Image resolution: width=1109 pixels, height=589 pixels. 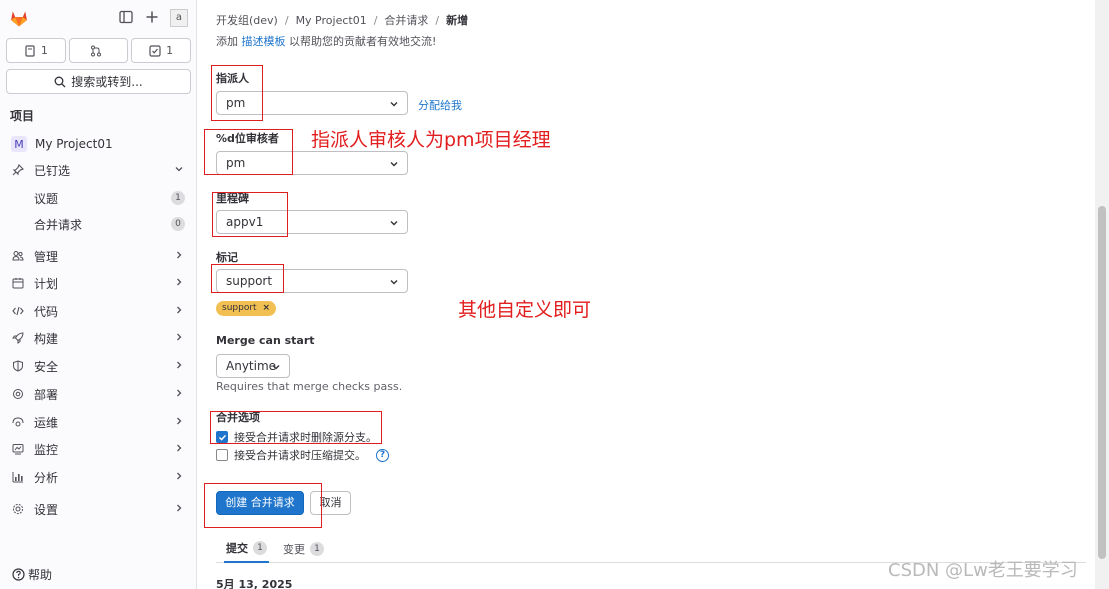 I want to click on count-badge: 0, so click(x=178, y=224).